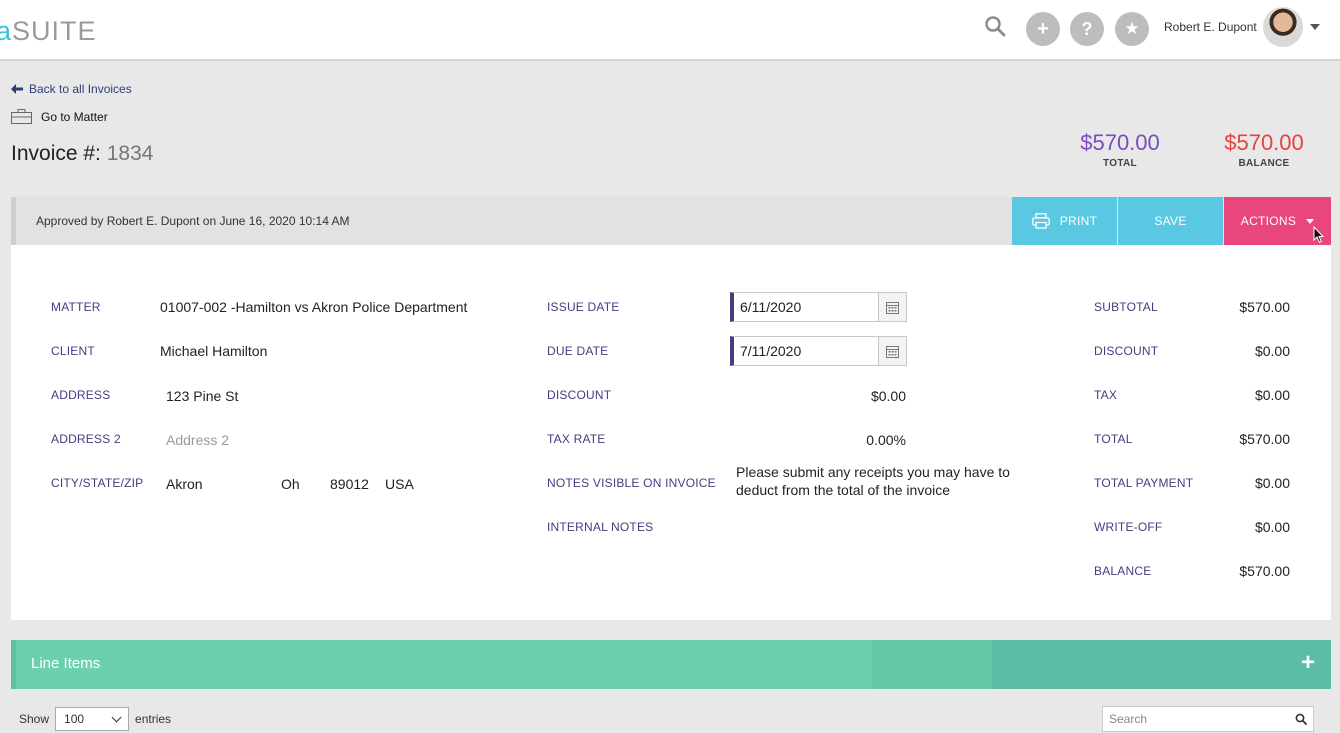  What do you see at coordinates (86, 439) in the screenshot?
I see `address2-label: ADDRESS 2` at bounding box center [86, 439].